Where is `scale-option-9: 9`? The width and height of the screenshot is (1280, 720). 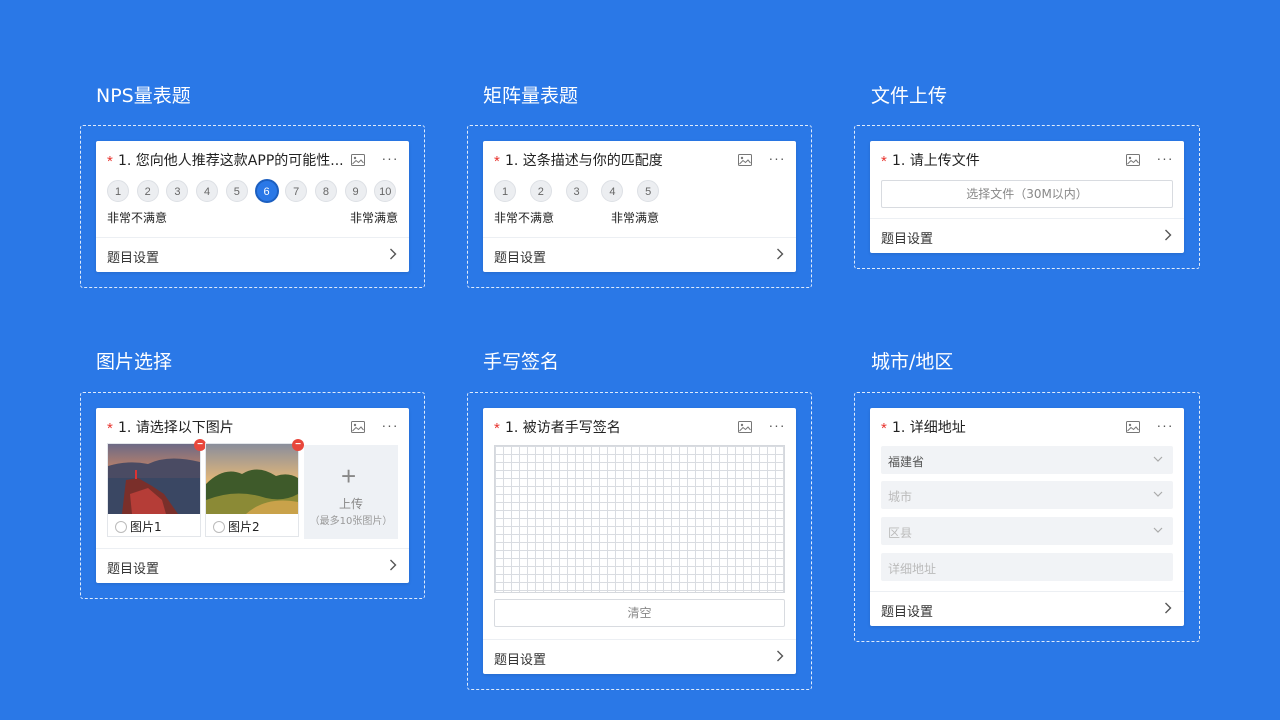
scale-option-9: 9 is located at coordinates (355, 191).